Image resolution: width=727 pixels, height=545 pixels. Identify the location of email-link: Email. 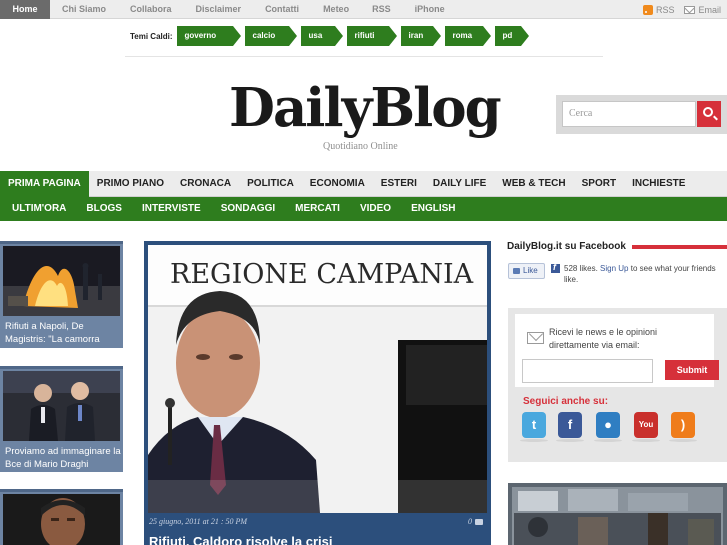
(702, 10).